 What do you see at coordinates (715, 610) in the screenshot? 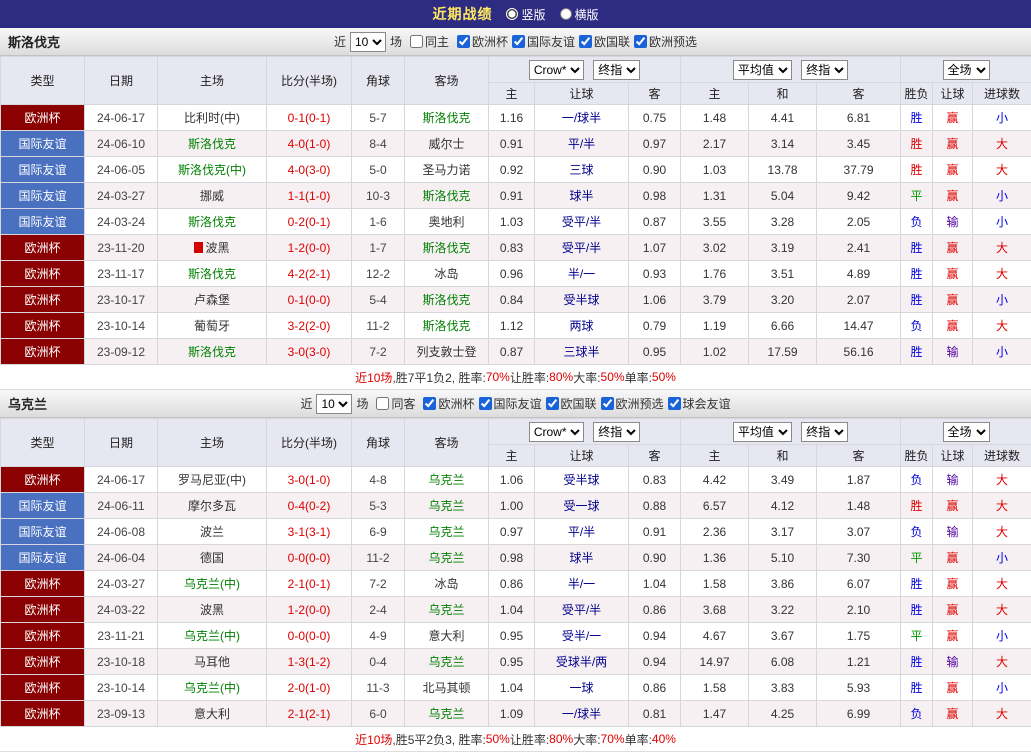
I see `avg-home-odds: 3.68` at bounding box center [715, 610].